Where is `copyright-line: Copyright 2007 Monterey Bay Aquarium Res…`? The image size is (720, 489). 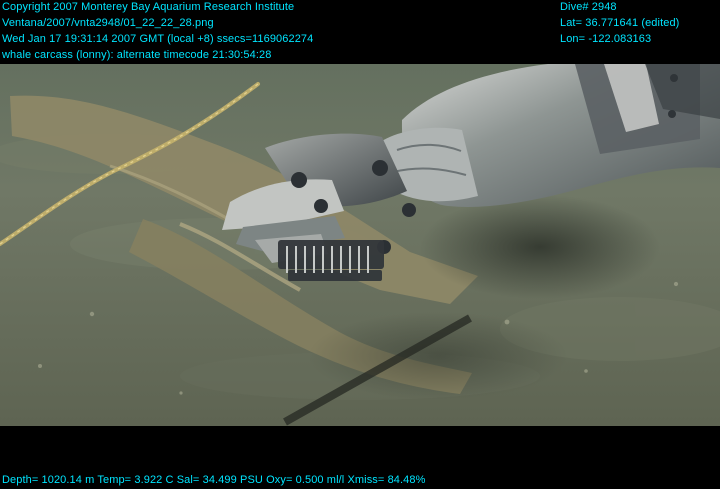
copyright-line: Copyright 2007 Monterey Bay Aquarium Res… is located at coordinates (148, 7).